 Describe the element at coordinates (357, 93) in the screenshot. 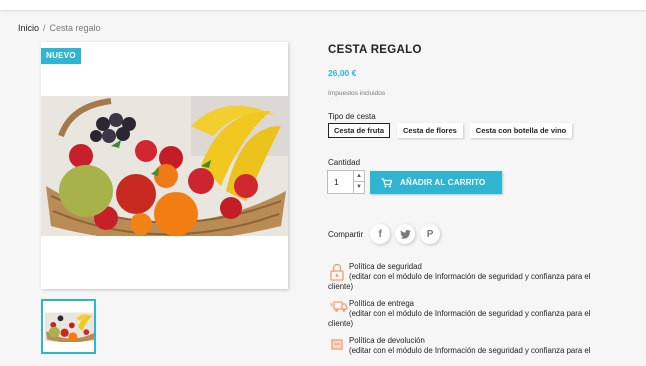

I see `tax-note: Impuestos incluidos` at that location.